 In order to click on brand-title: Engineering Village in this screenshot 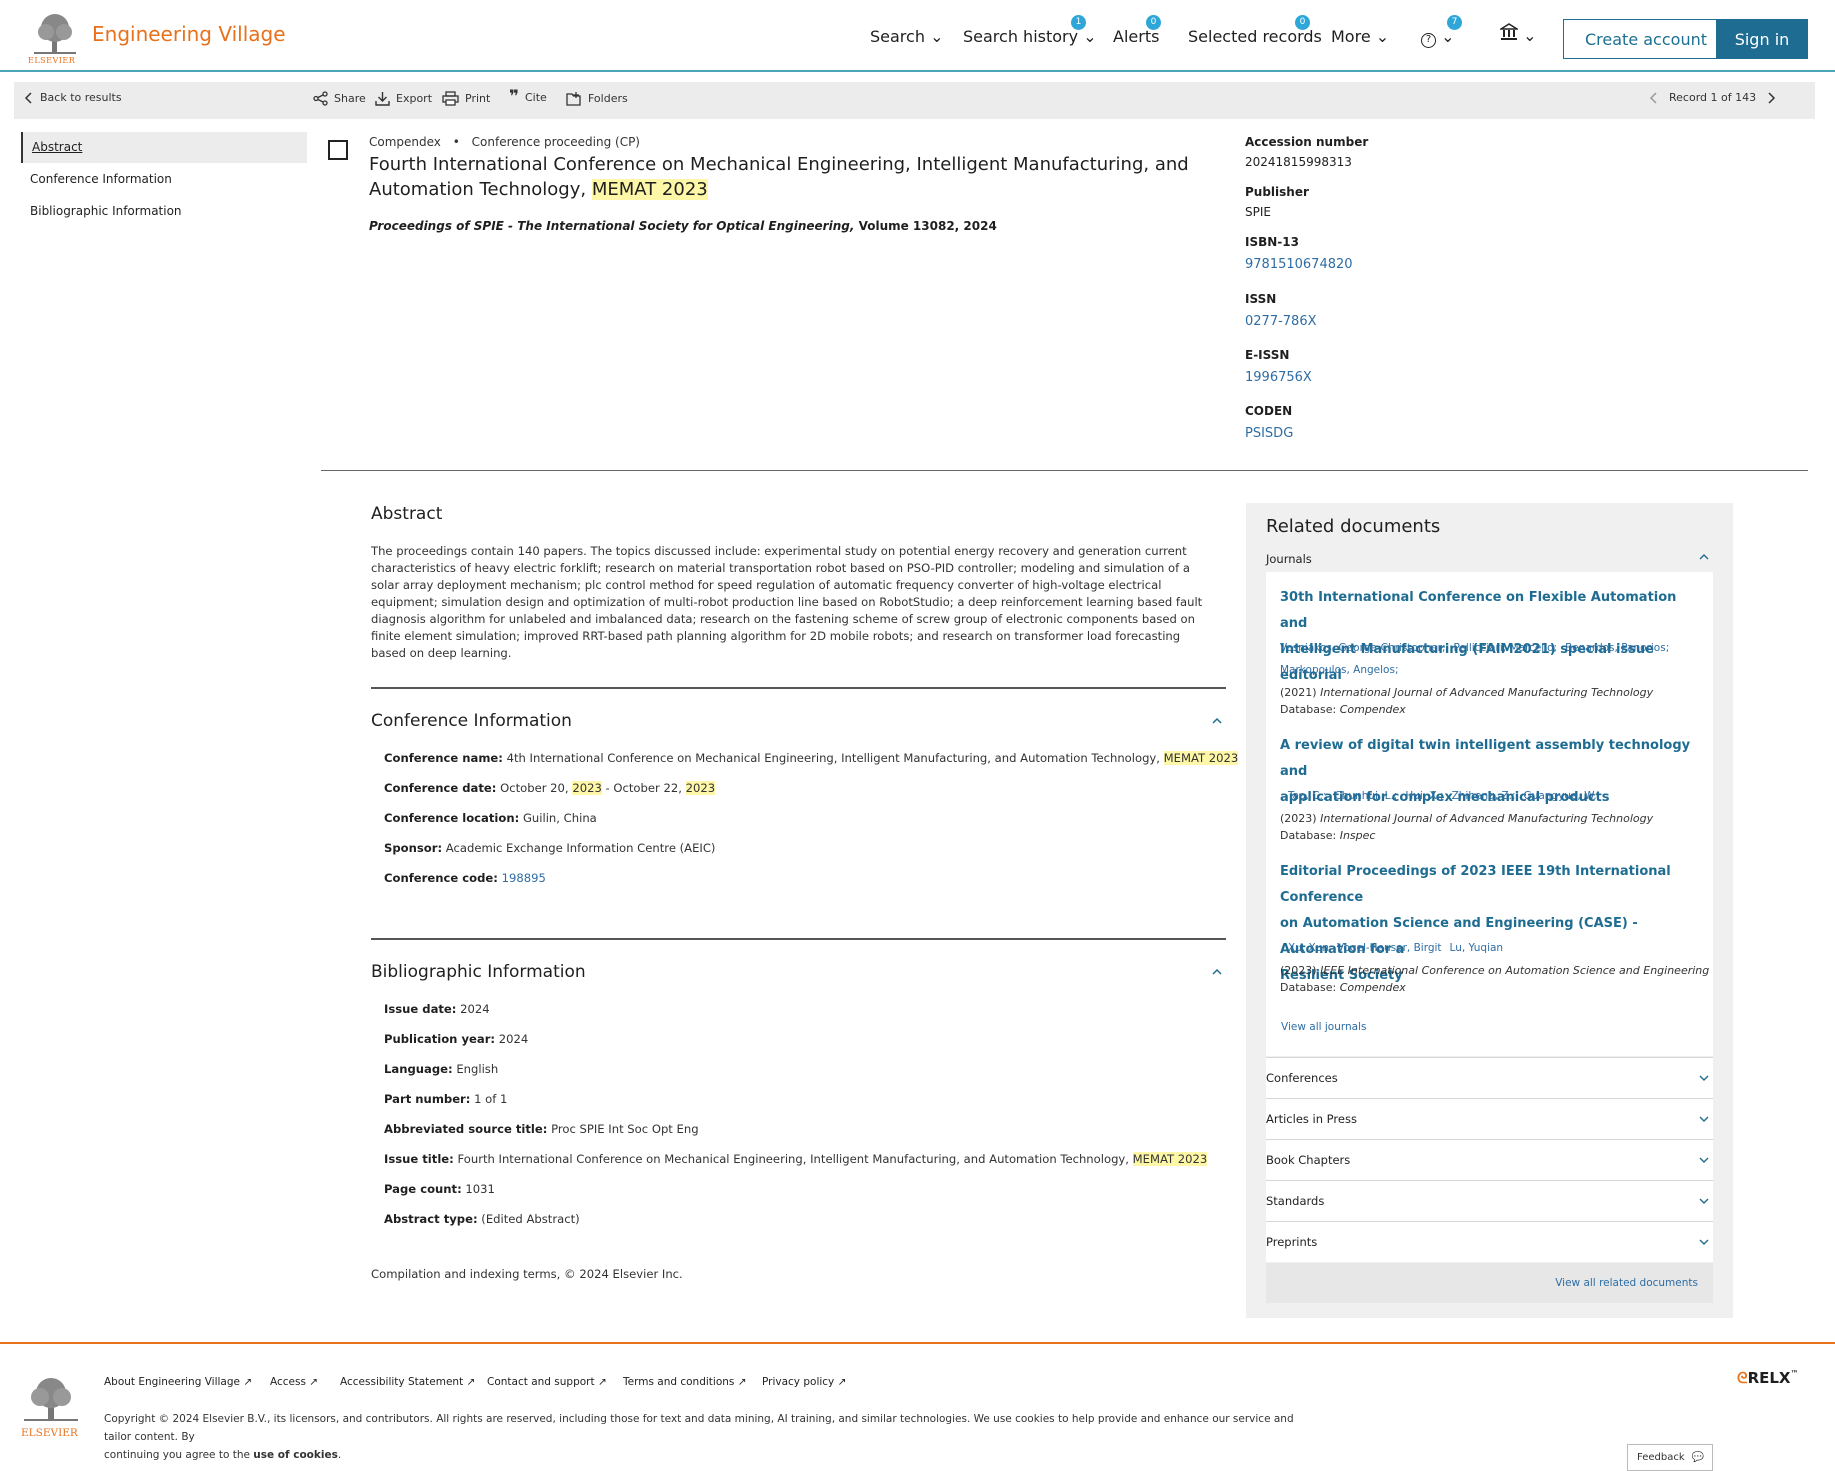, I will do `click(189, 34)`.